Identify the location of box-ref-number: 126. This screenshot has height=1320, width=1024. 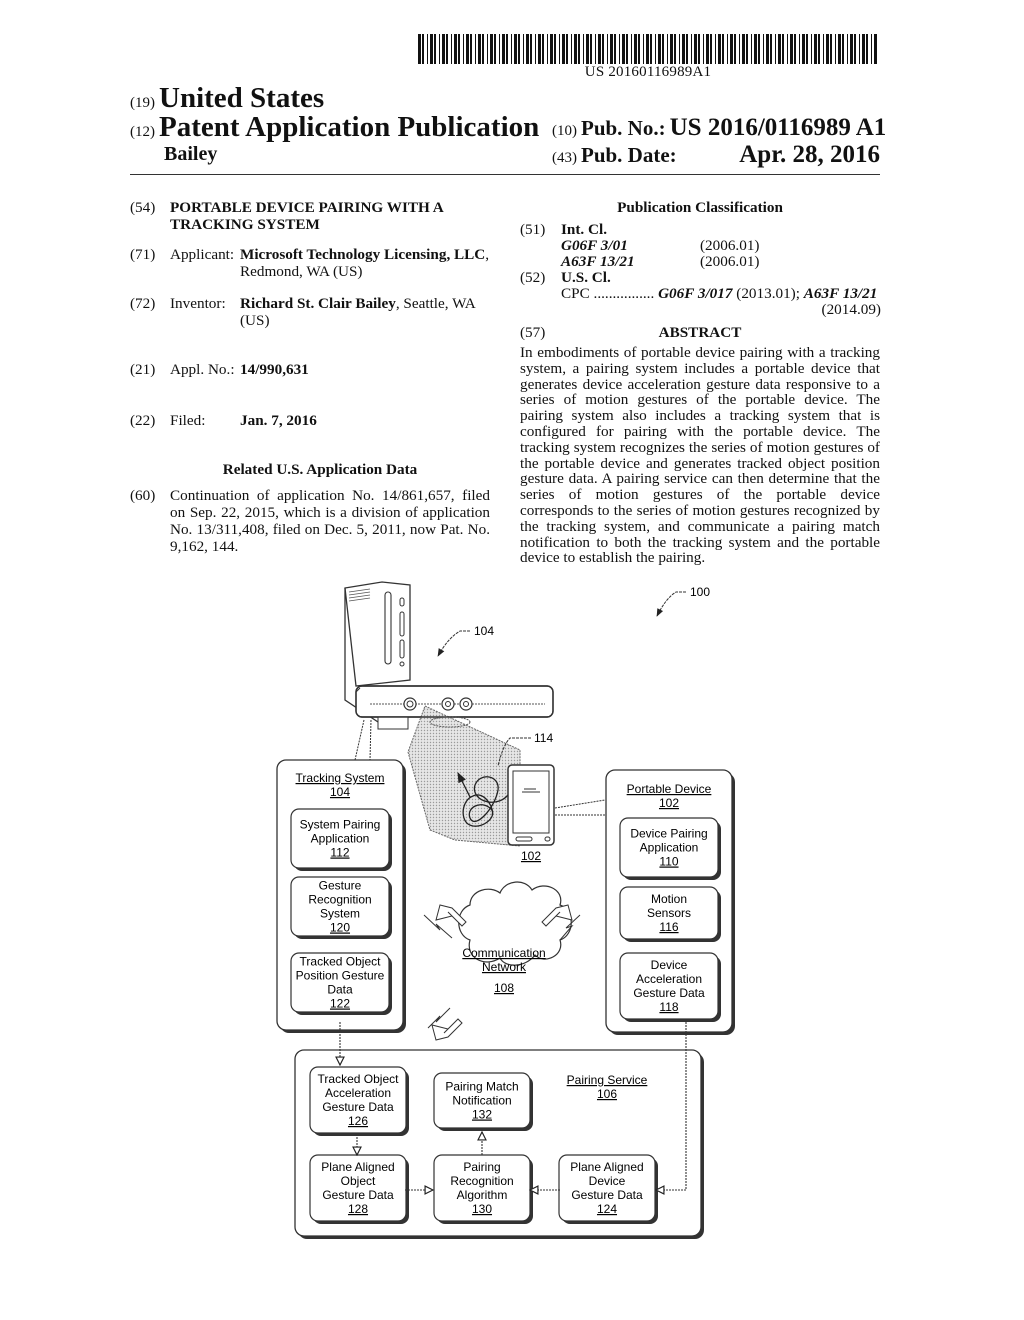
(358, 1121).